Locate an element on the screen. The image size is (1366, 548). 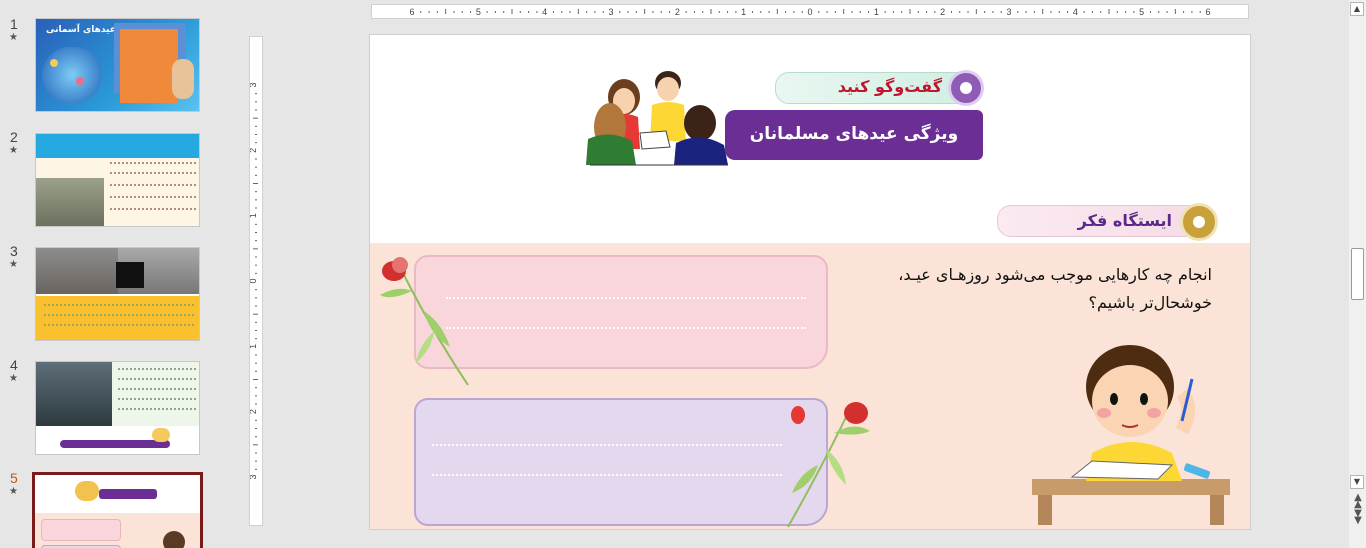
editor-scrollbar: ▲ ▼ ▲ ▲ ▼ ▼ is located at coordinates (1357, 274).